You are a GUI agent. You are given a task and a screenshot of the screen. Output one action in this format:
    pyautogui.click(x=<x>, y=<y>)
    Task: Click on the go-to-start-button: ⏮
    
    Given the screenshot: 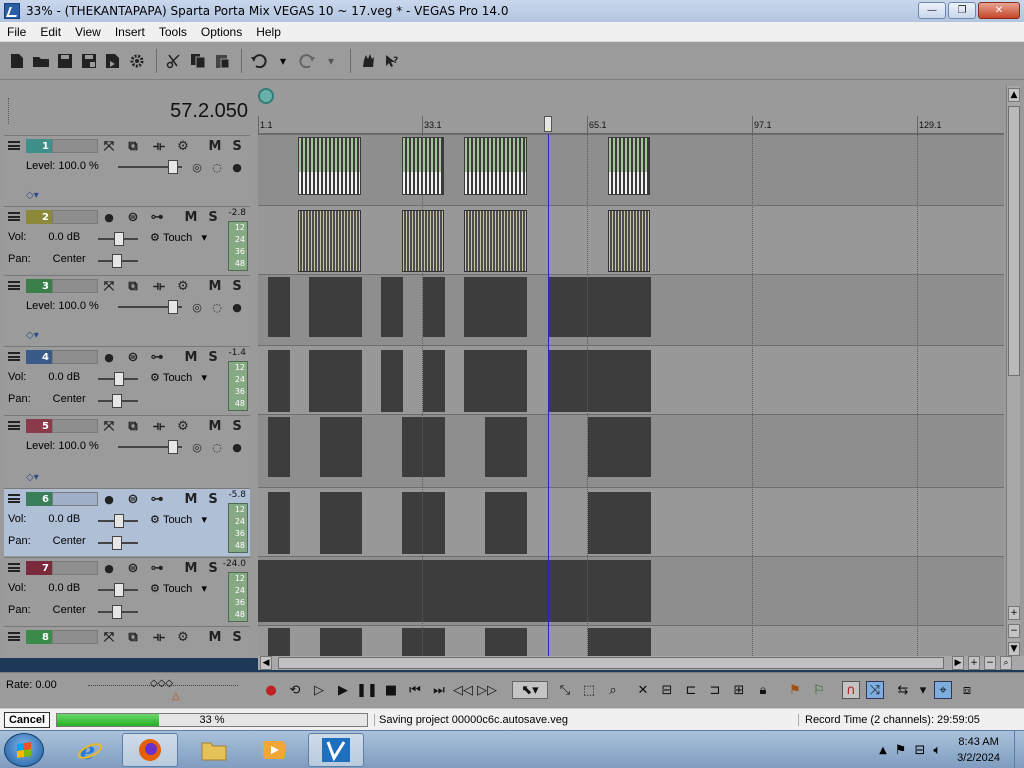 What is the action you would take?
    pyautogui.click(x=415, y=690)
    